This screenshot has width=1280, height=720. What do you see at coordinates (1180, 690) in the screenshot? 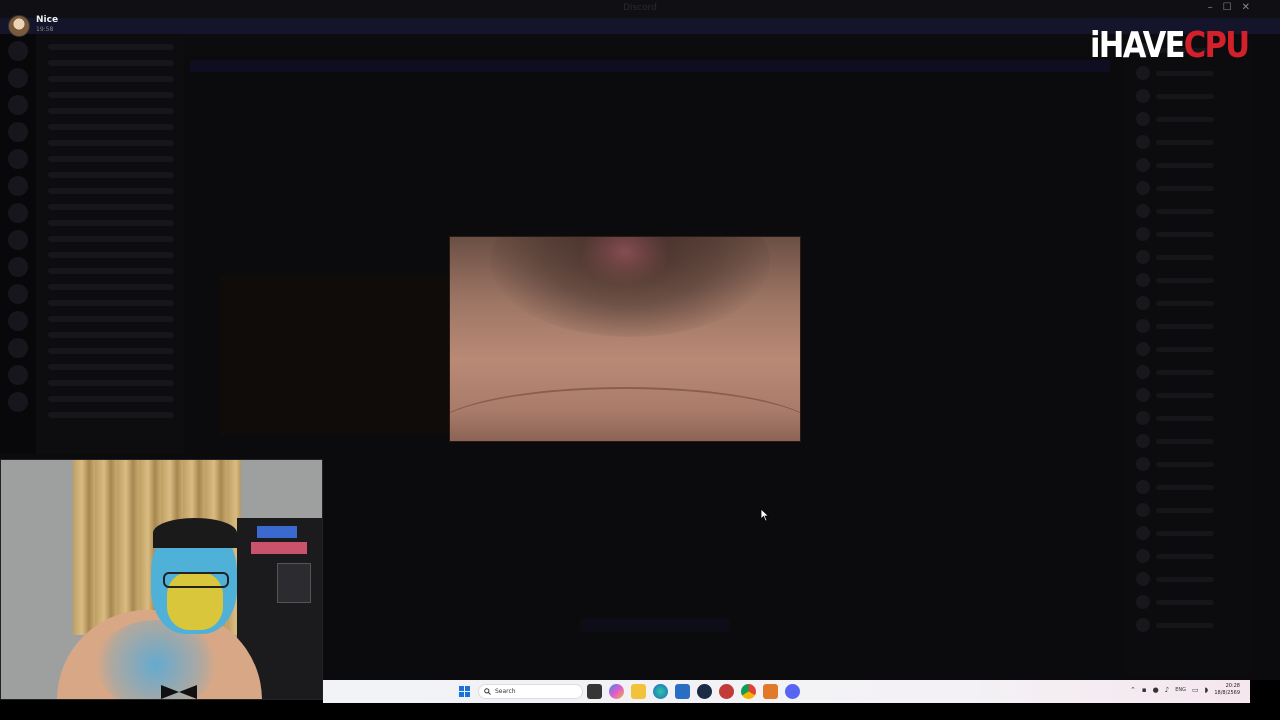
I see `language-indicator: ENG` at bounding box center [1180, 690].